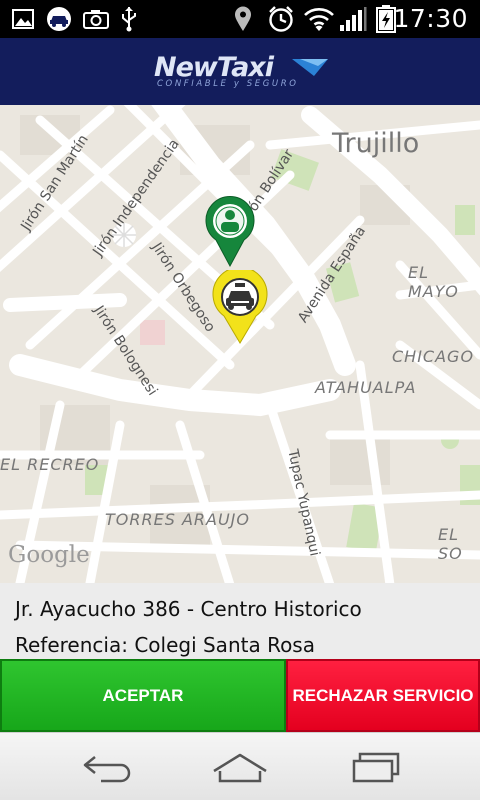 Image resolution: width=480 pixels, height=800 pixels. Describe the element at coordinates (310, 67) in the screenshot. I see `logo-arrow-icon` at that location.